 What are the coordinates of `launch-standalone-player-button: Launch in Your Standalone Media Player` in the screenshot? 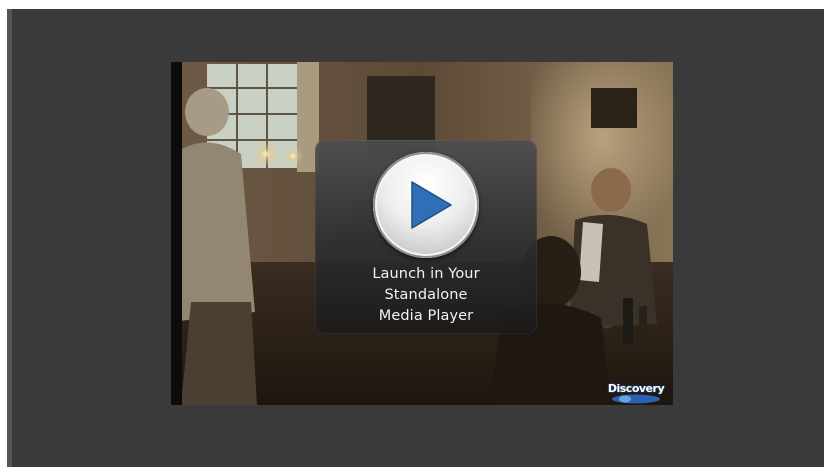 It's located at (426, 237).